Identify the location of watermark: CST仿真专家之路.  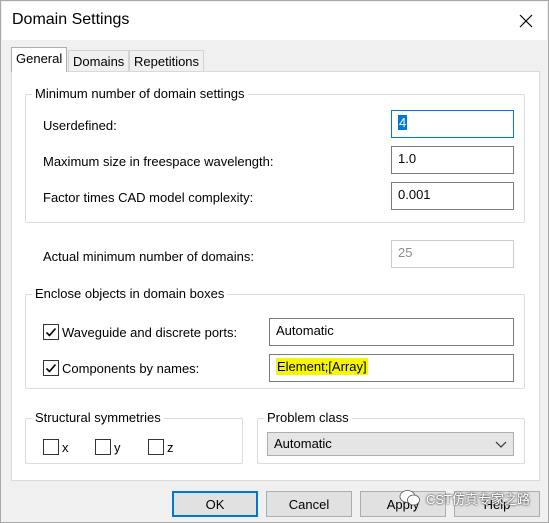
(464, 498).